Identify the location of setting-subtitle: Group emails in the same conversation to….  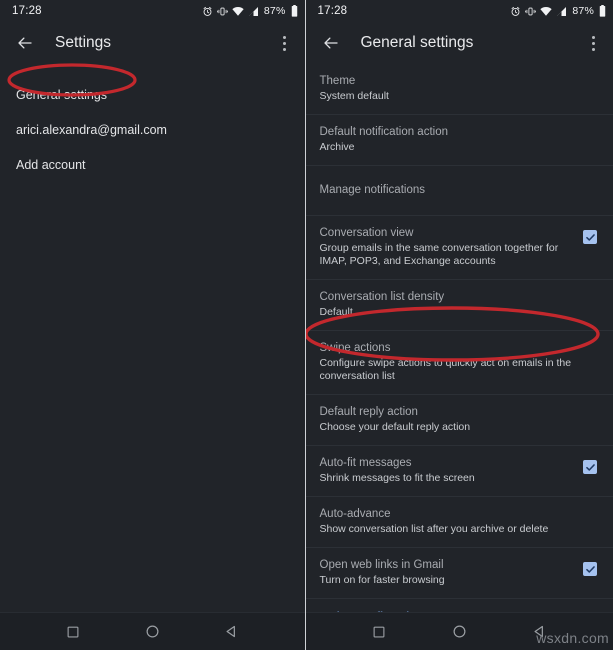
(439, 254).